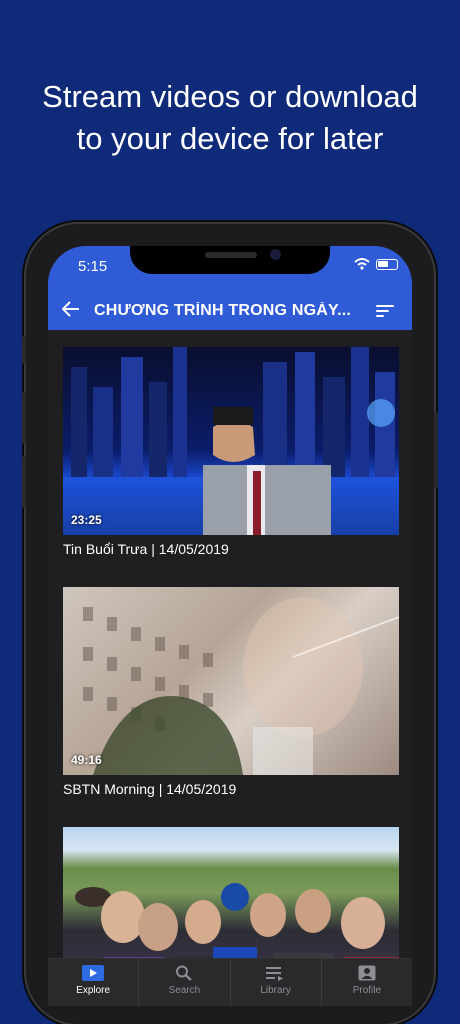  I want to click on tab-search-label: Search, so click(184, 990).